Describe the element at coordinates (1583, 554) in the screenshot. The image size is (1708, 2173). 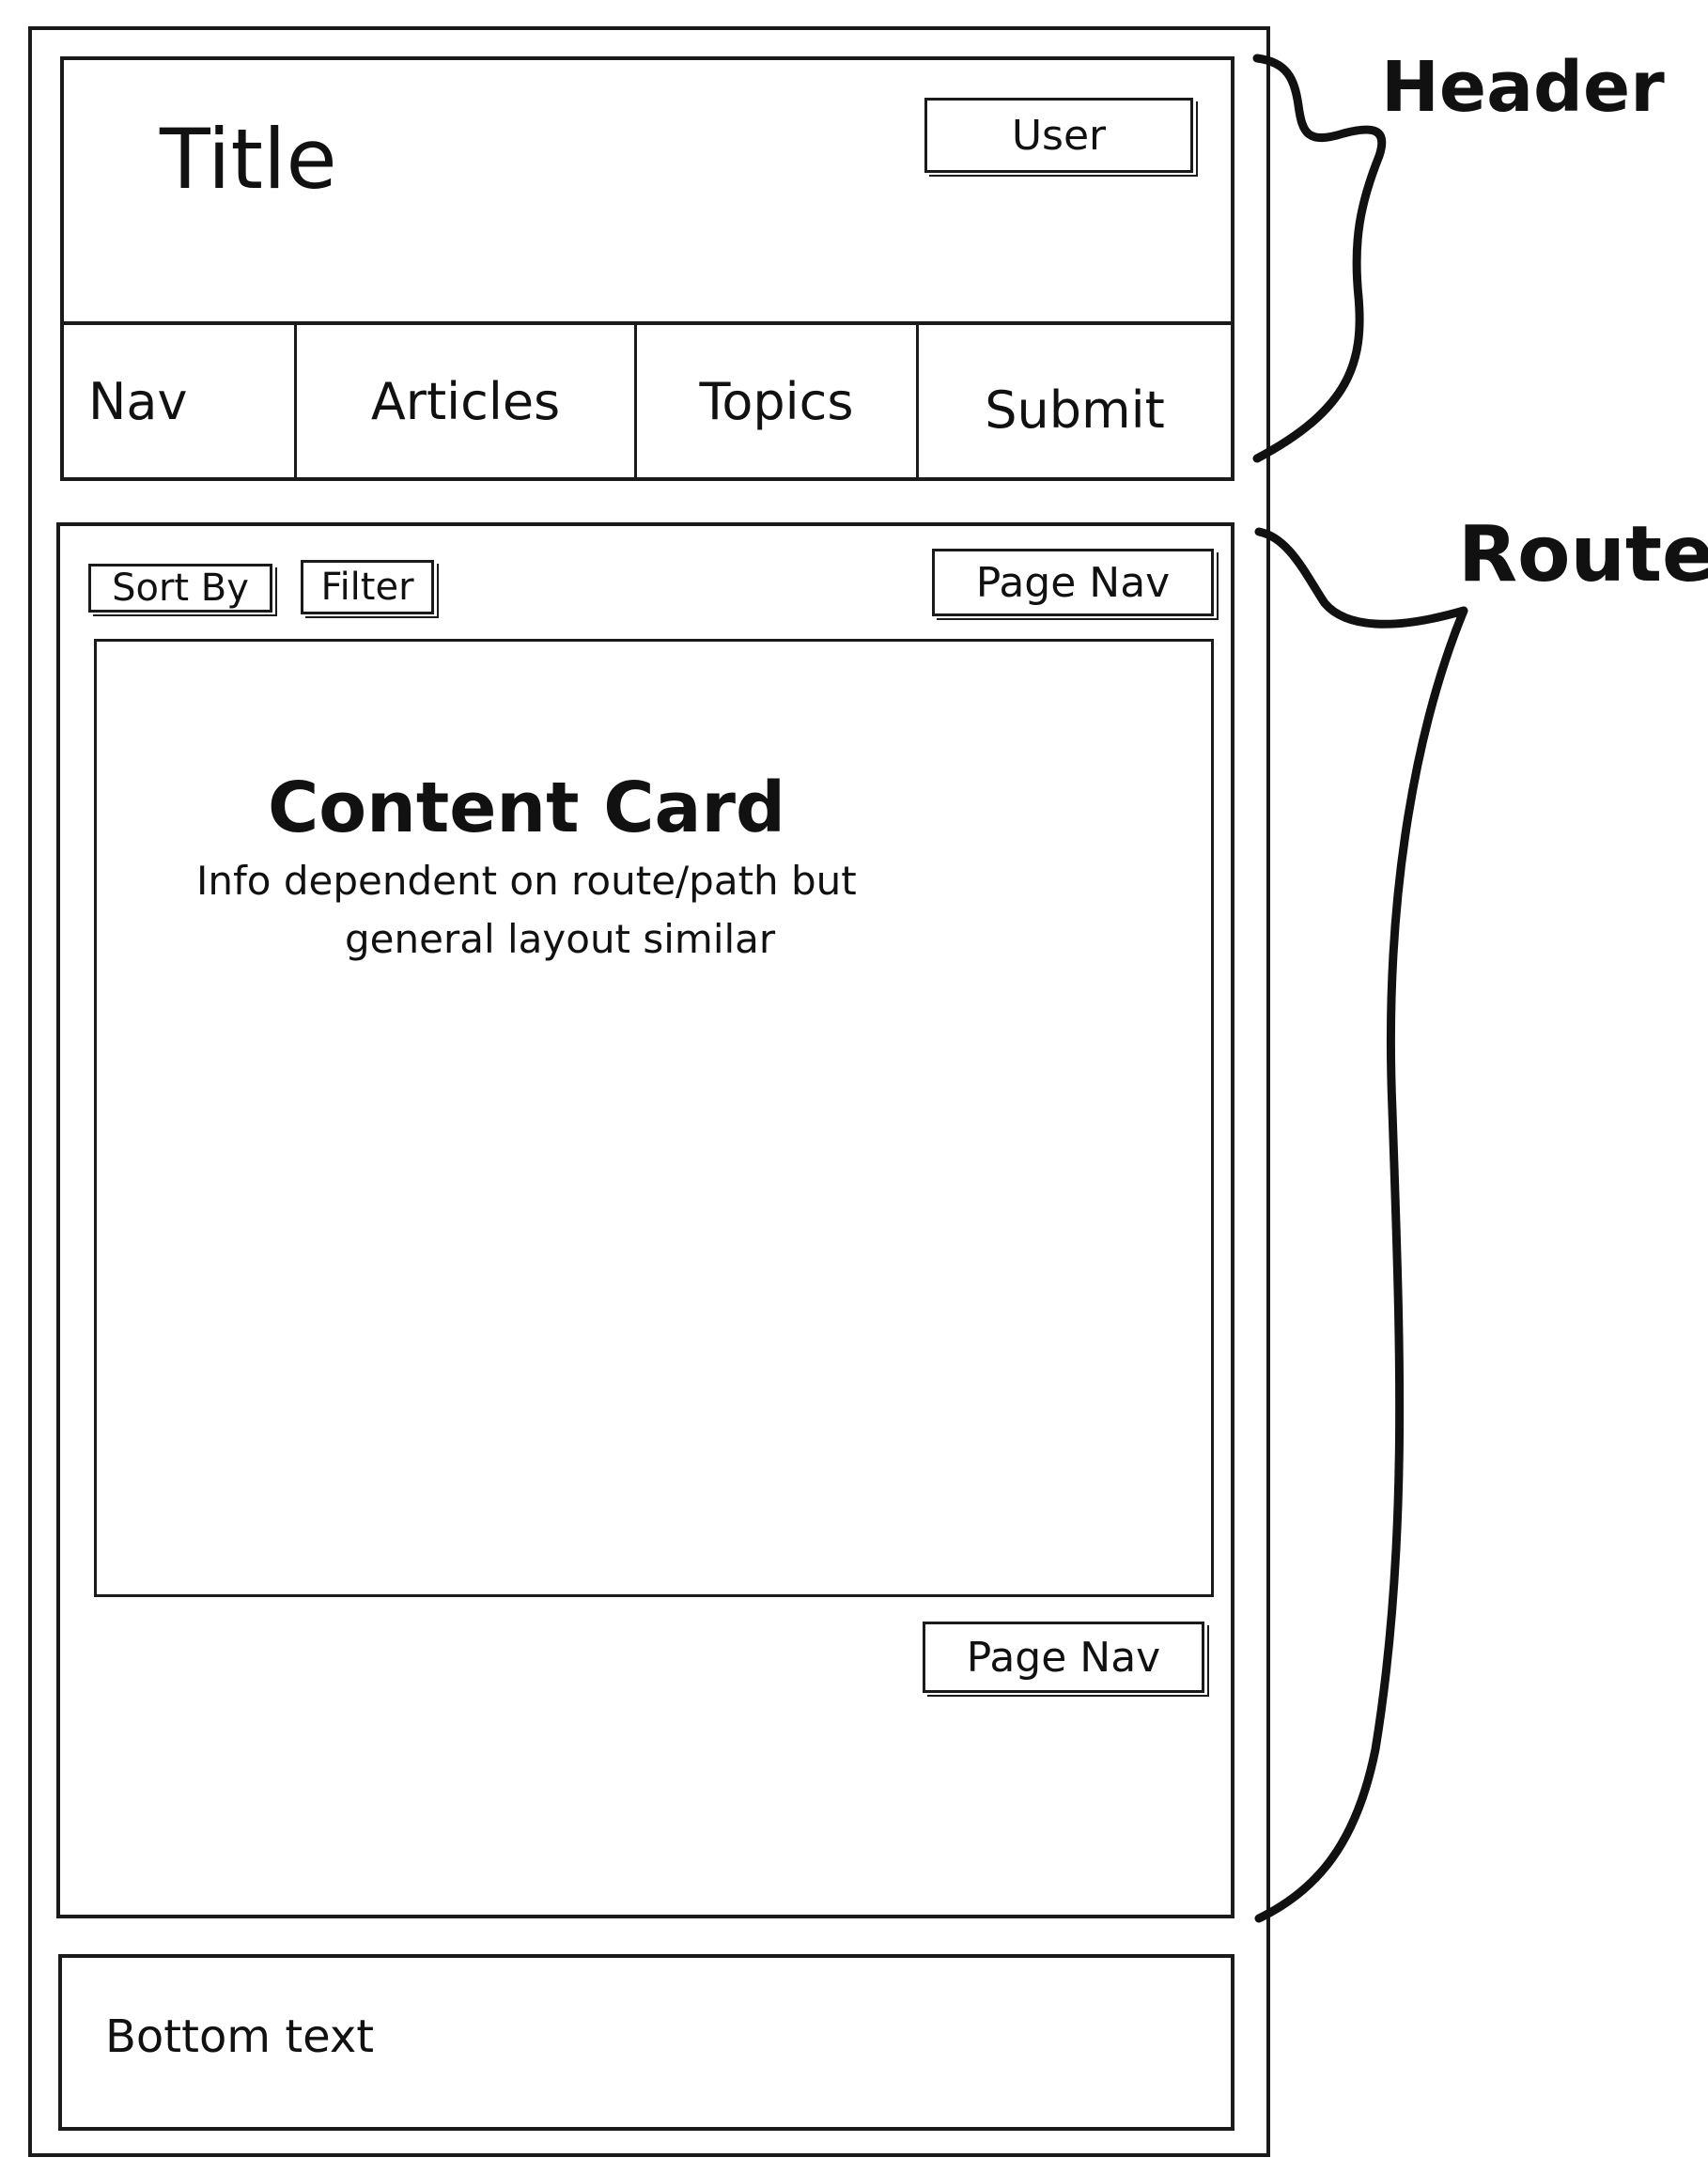
I see `route-annotation: Route` at that location.